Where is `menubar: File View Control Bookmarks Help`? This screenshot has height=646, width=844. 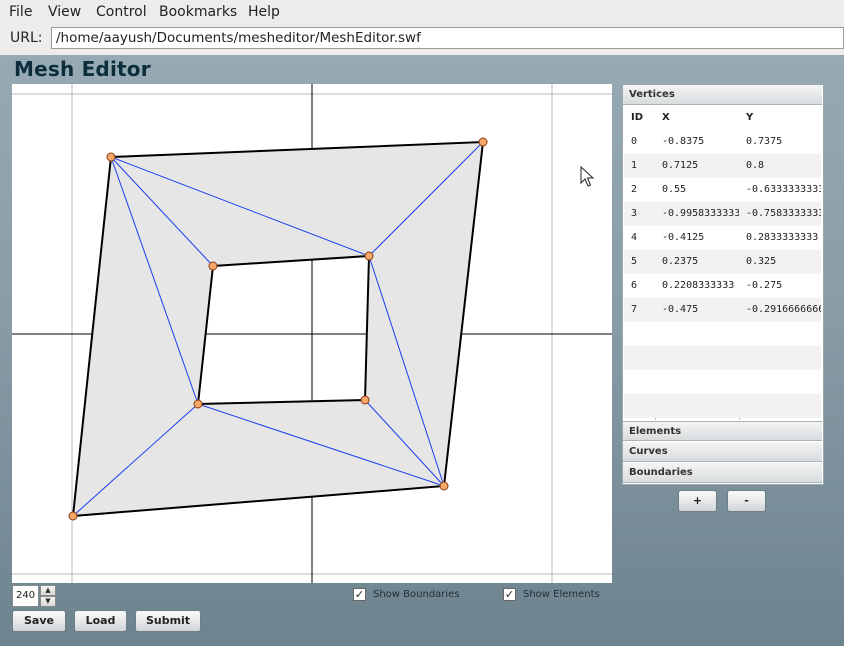
menubar: File View Control Bookmarks Help is located at coordinates (422, 12).